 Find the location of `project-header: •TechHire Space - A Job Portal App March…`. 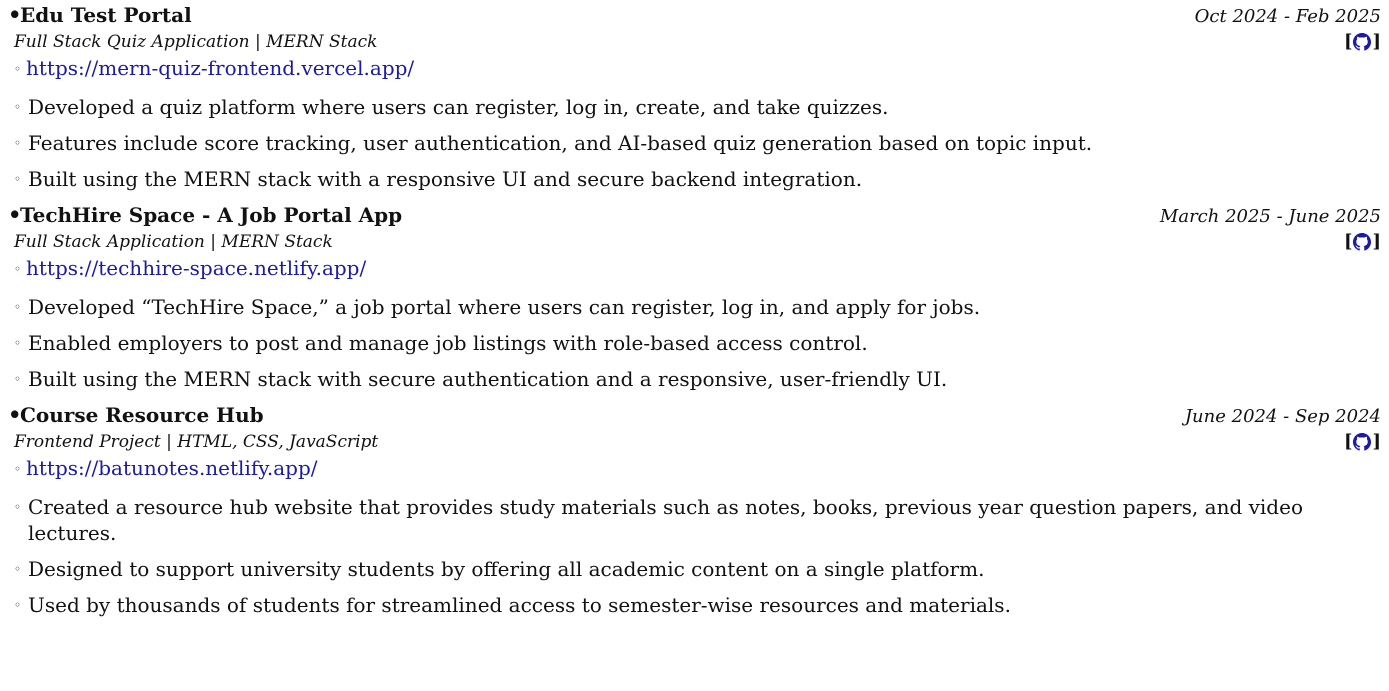

project-header: •TechHire Space - A Job Portal App March… is located at coordinates (694, 215).